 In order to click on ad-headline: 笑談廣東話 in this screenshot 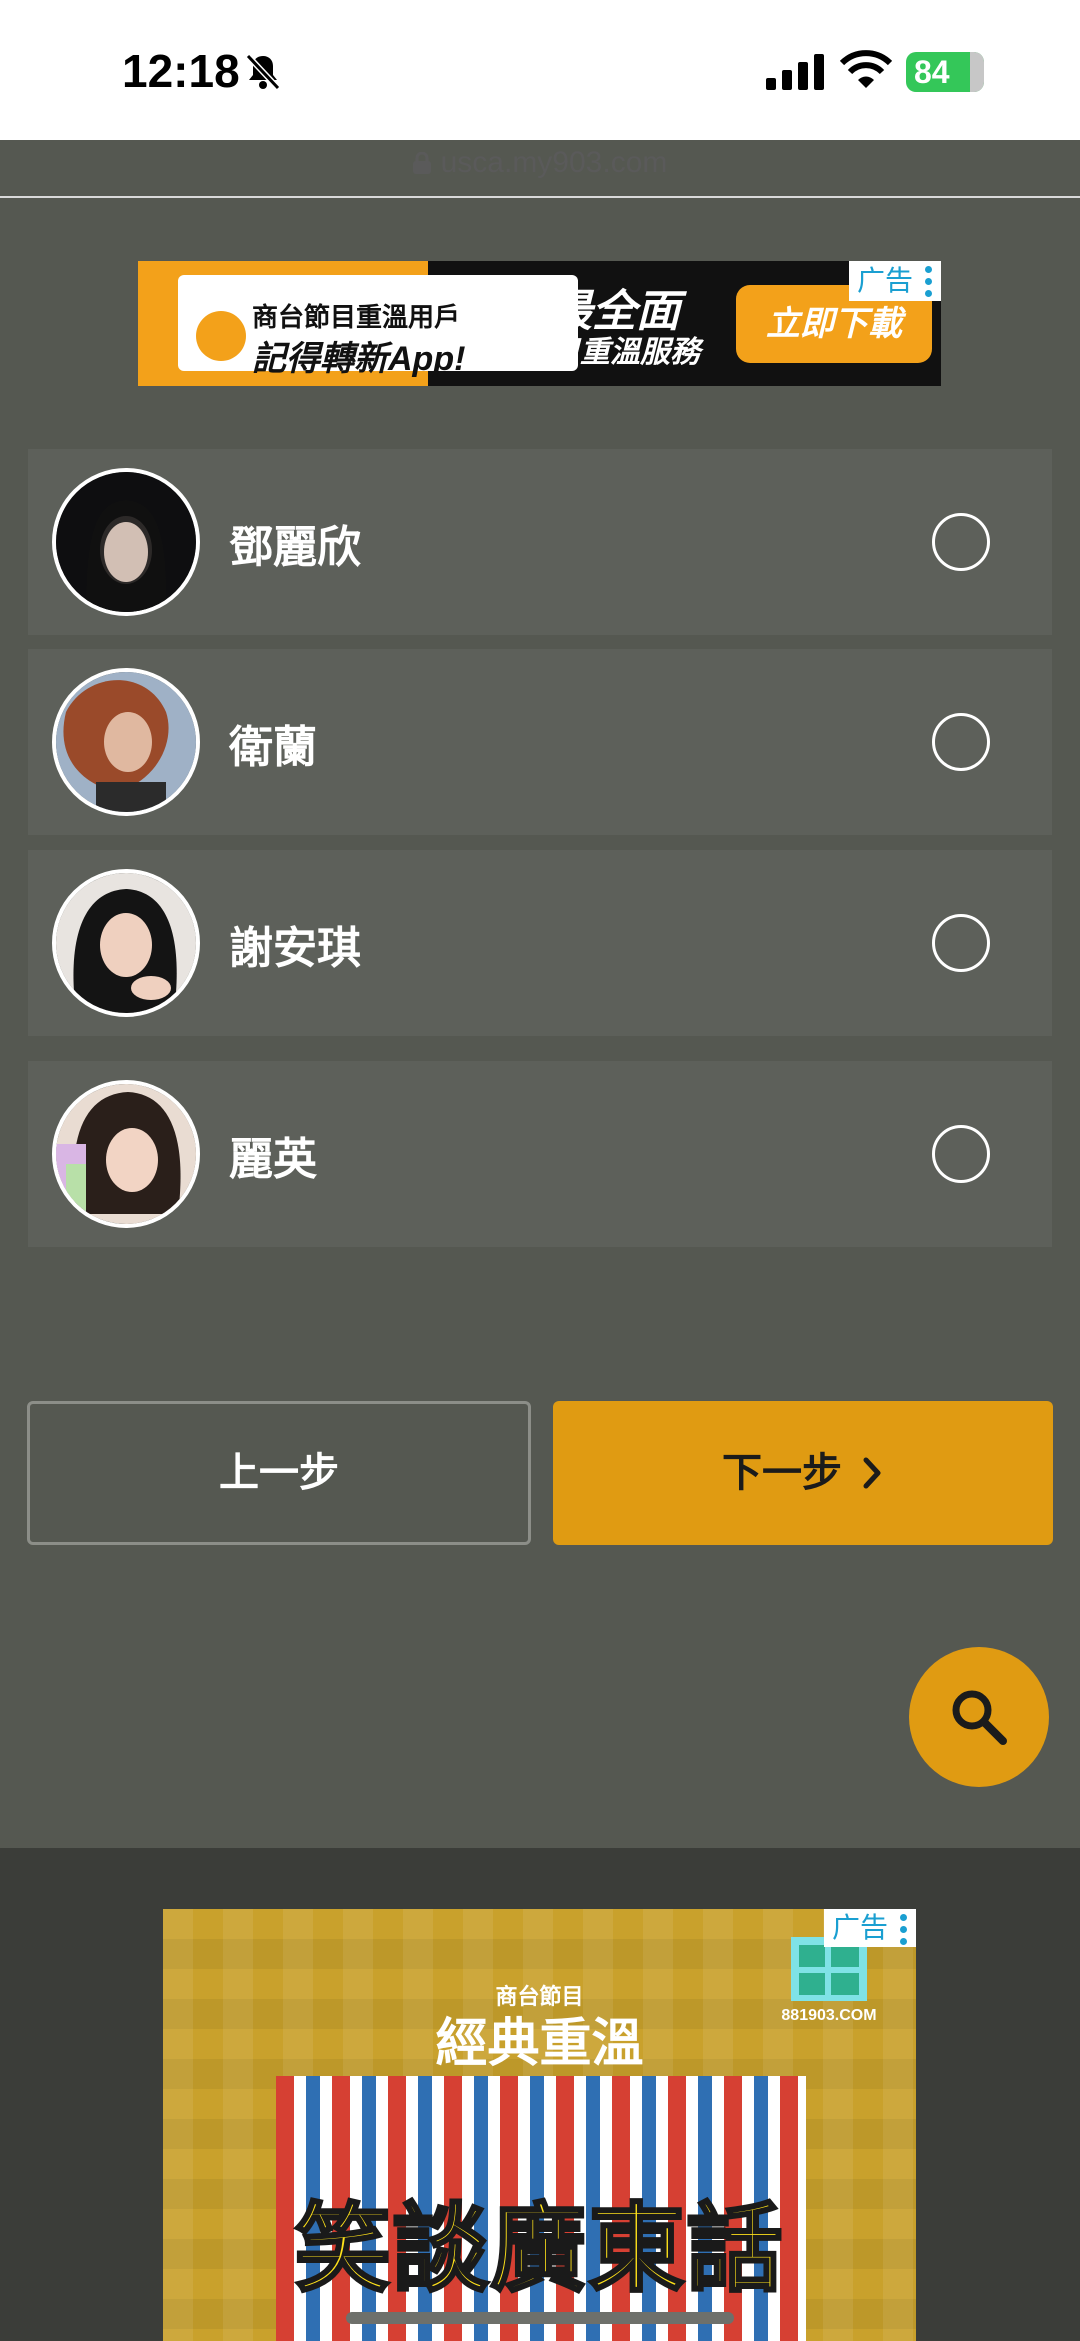, I will do `click(539, 2249)`.